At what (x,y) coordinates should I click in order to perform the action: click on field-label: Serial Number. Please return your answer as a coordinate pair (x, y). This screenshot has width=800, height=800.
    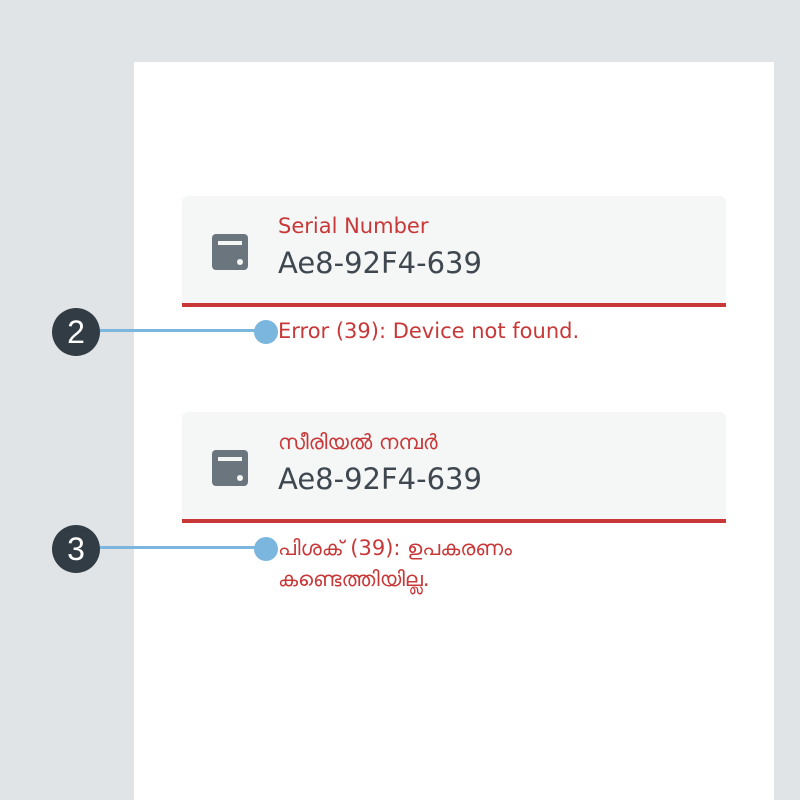
    Looking at the image, I should click on (353, 226).